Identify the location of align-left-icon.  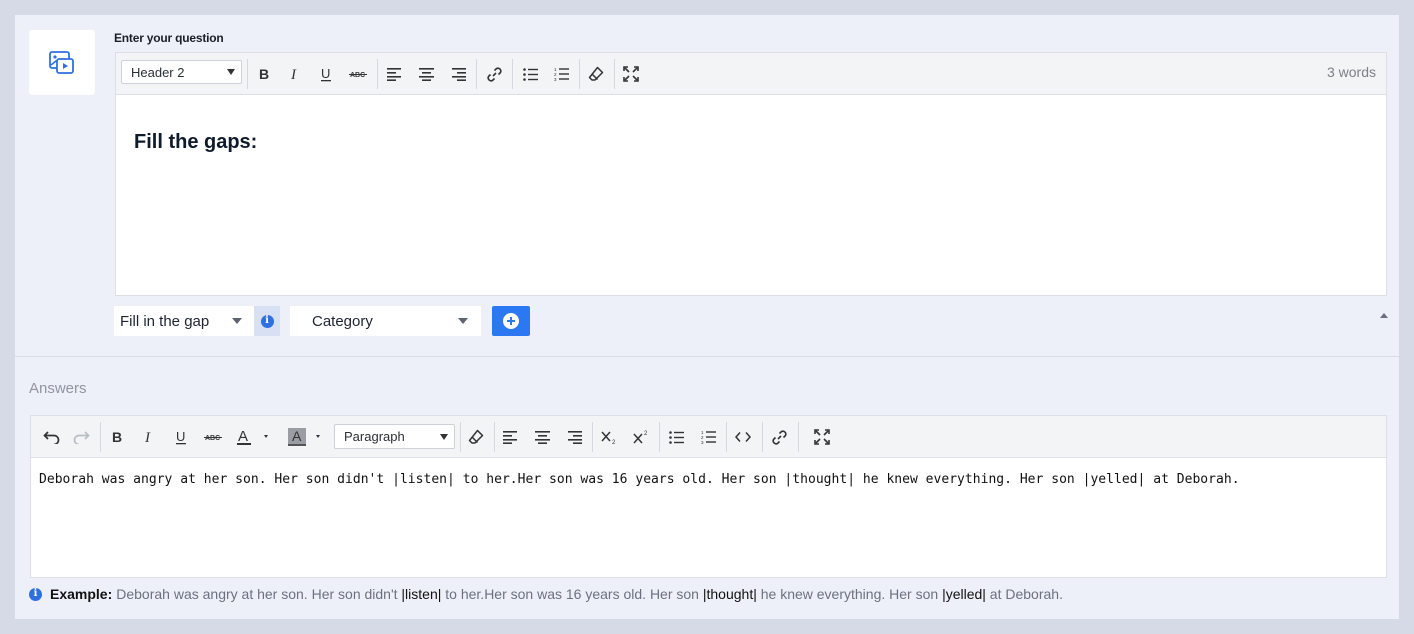
(393, 74).